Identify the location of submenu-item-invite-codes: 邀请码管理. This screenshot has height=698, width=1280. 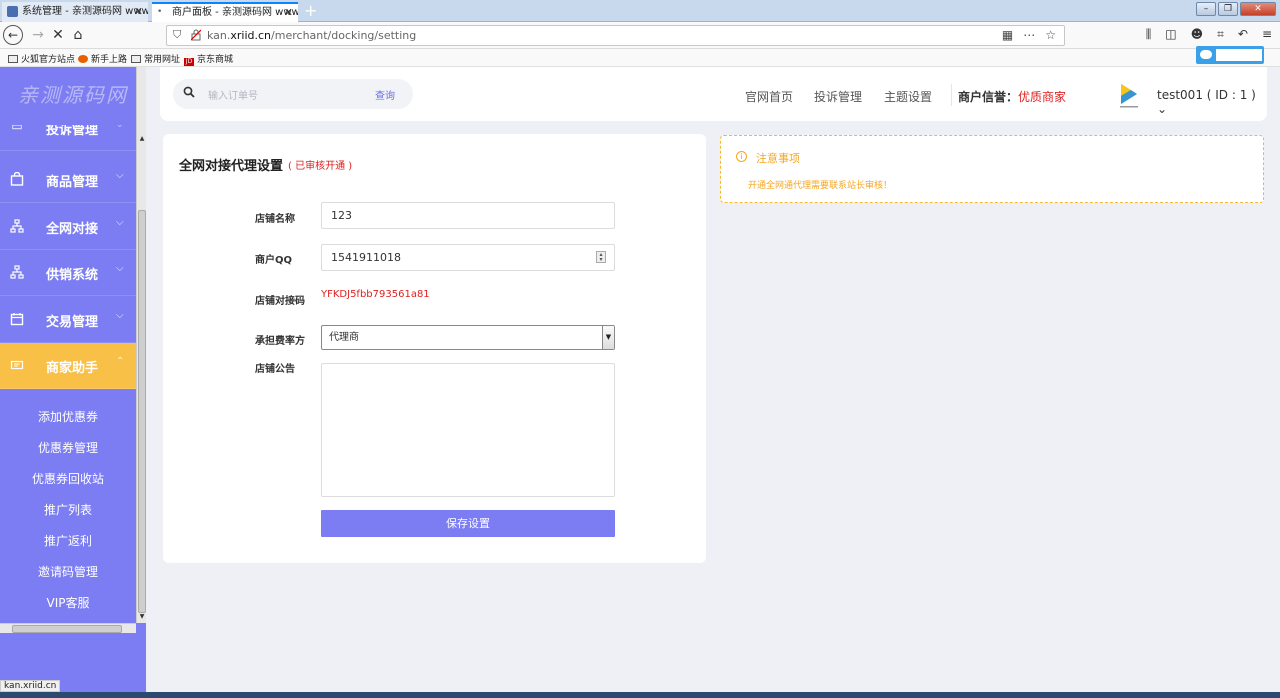
(68, 572).